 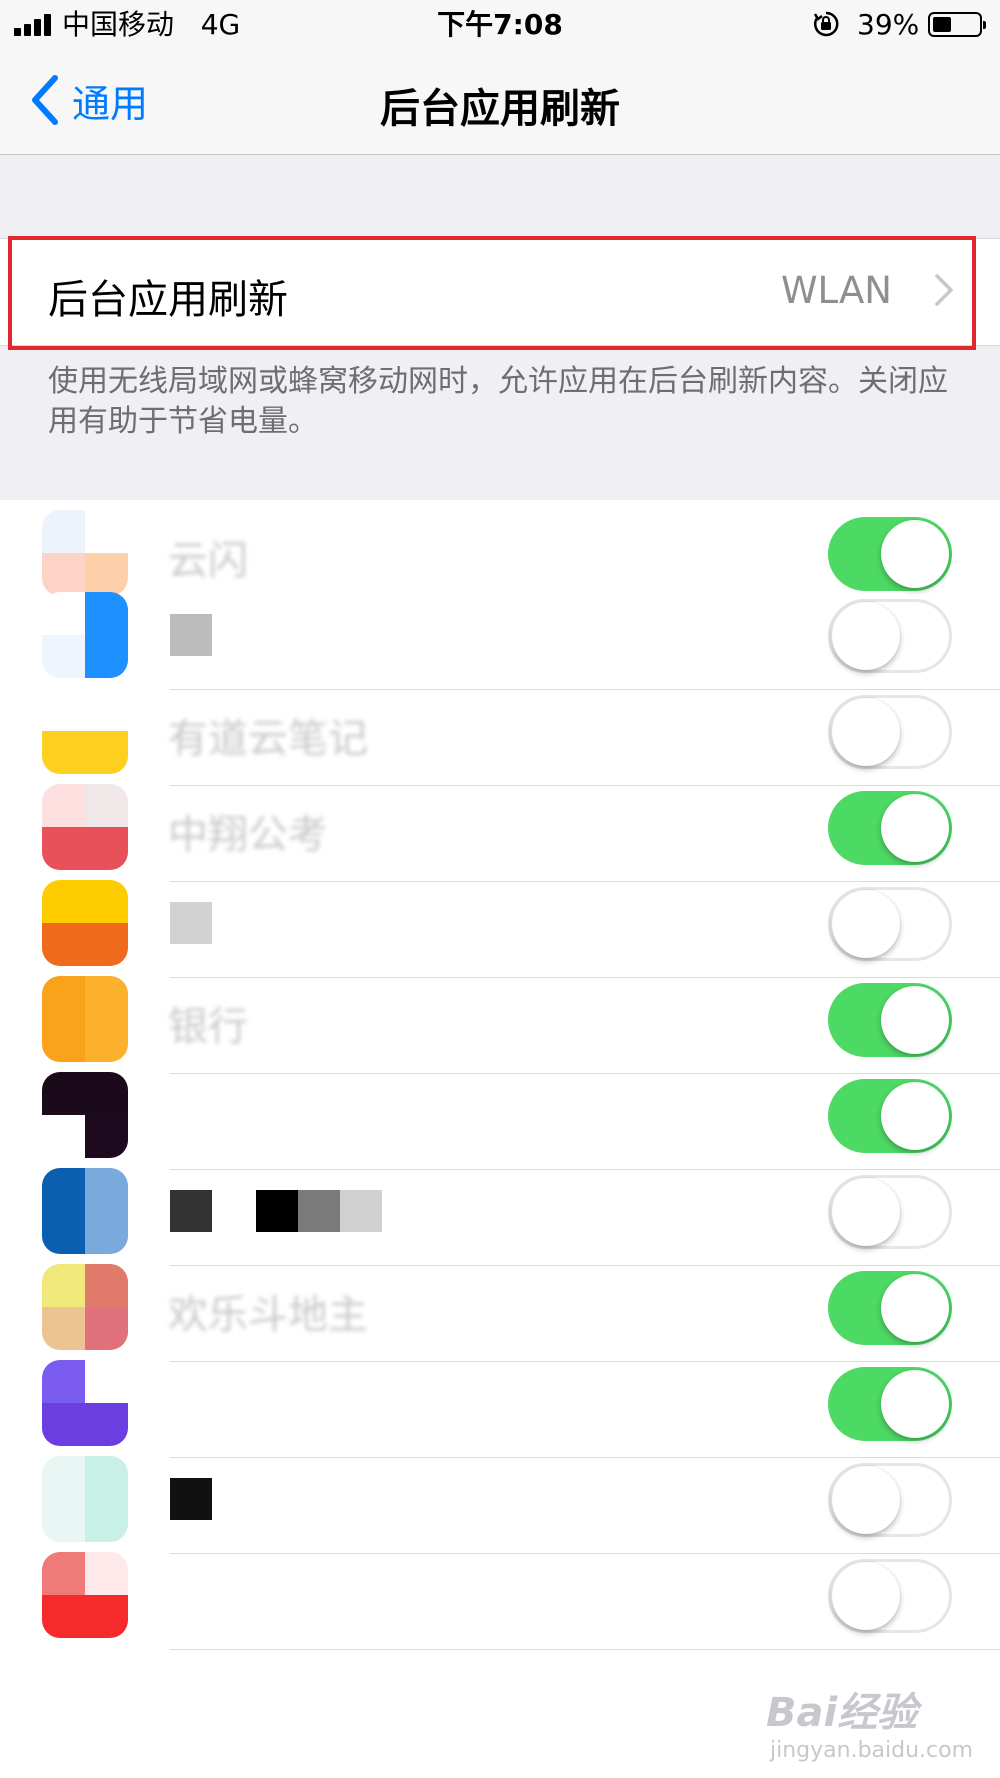 I want to click on status-time: 下午7:08, so click(x=500, y=24).